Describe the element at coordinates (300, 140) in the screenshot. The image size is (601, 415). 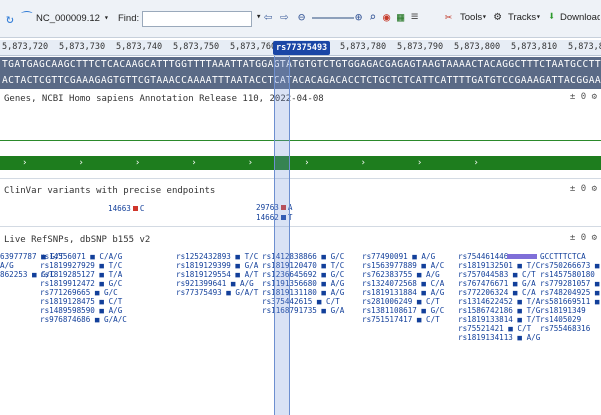
I see `gene-line` at that location.